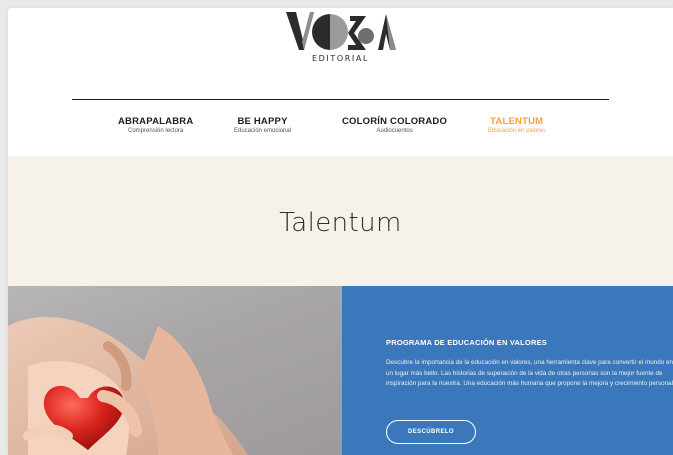  Describe the element at coordinates (263, 131) in the screenshot. I see `nav-item-subtitle: Educación emocional` at that location.